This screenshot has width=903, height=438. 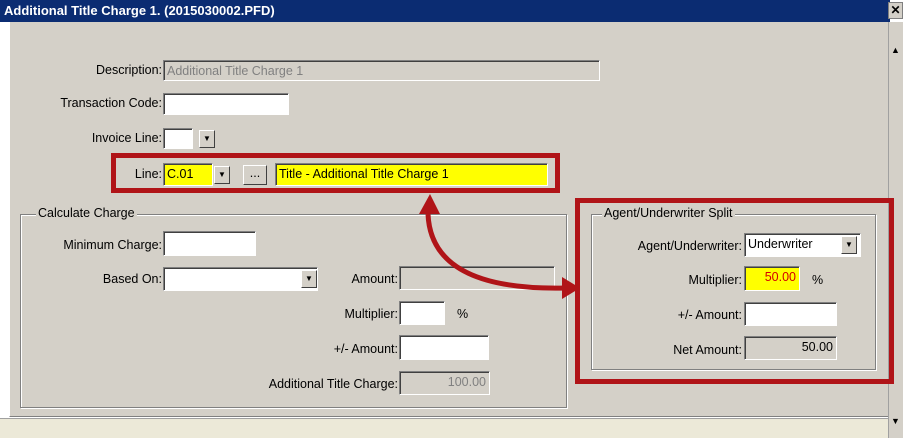 What do you see at coordinates (429, 204) in the screenshot?
I see `annotation-arrowhead-up` at bounding box center [429, 204].